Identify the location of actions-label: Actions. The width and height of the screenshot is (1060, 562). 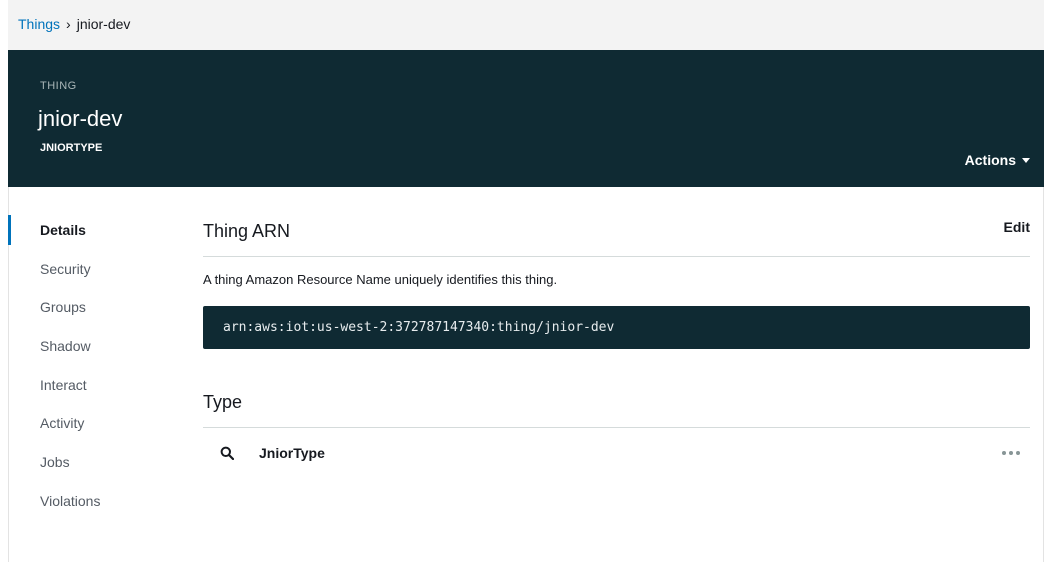
(990, 160).